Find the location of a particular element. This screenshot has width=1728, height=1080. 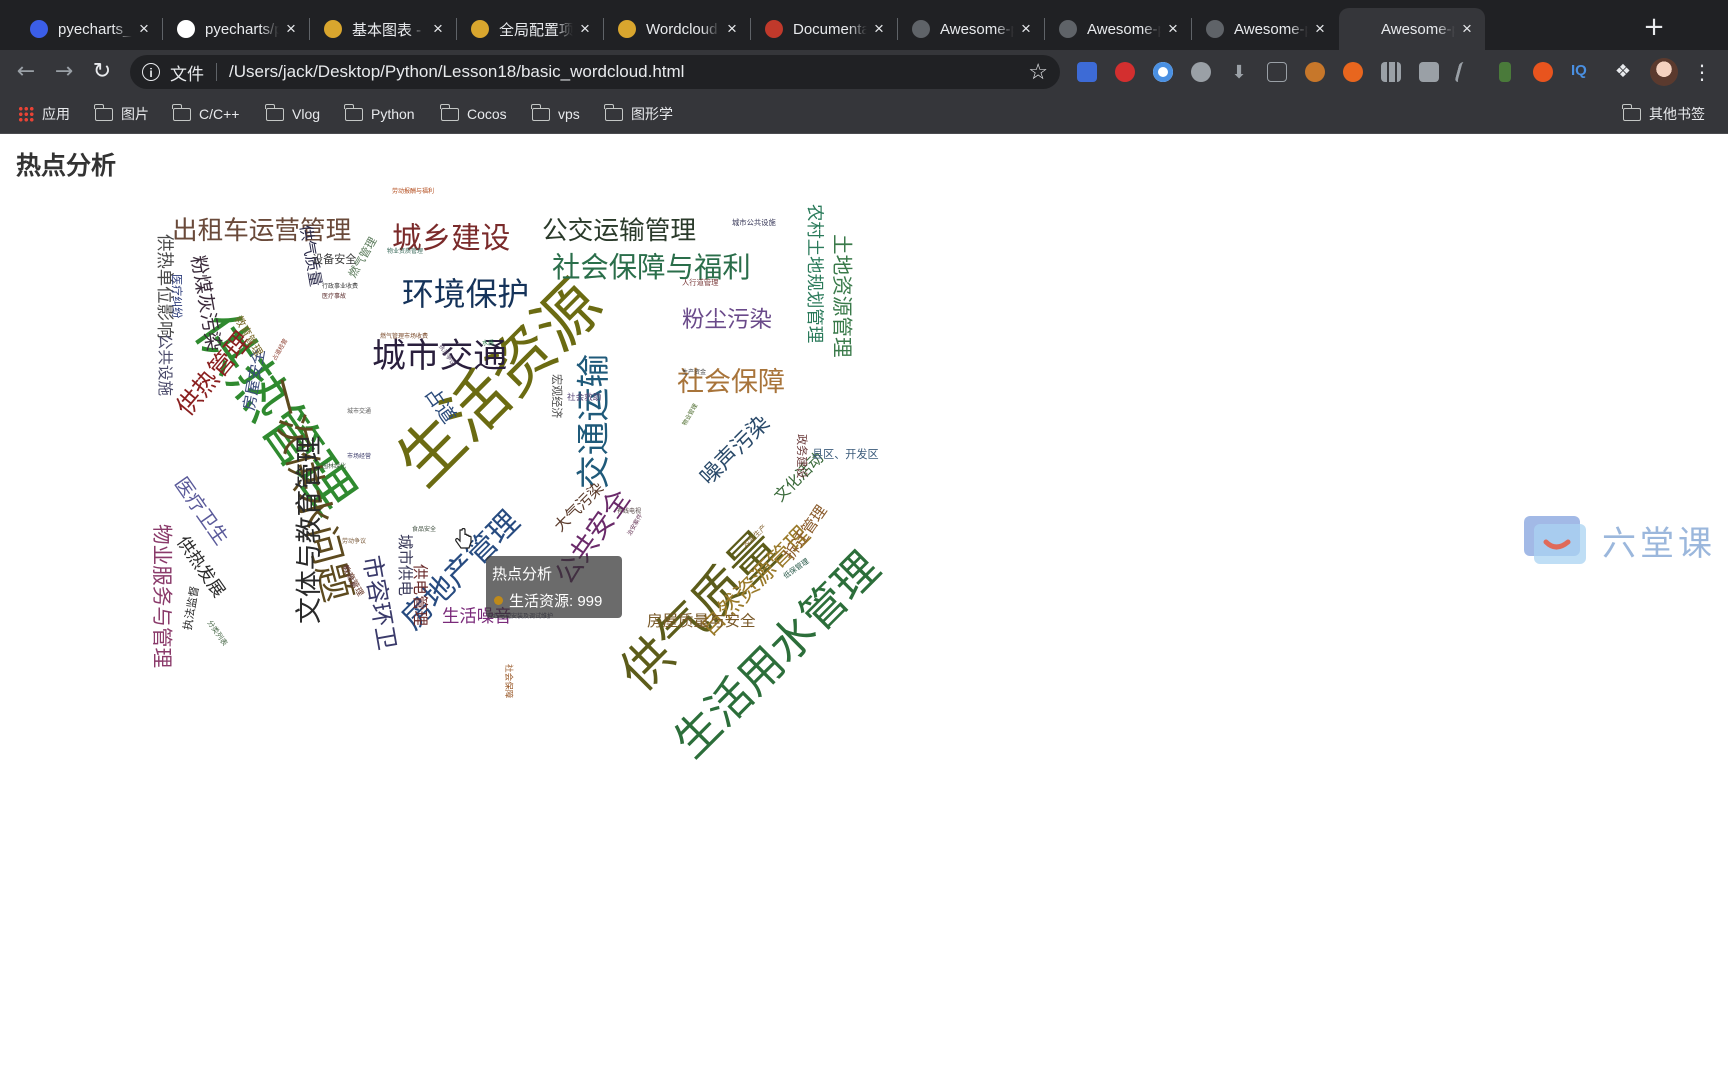

wordcloud-word: 城市交通 is located at coordinates (359, 412).